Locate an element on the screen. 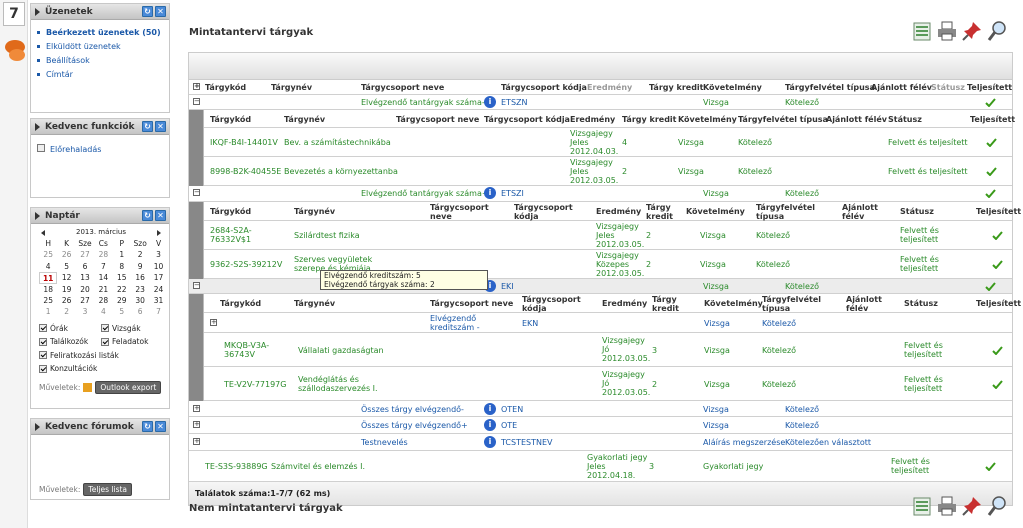  calendar-day: 9 is located at coordinates (140, 266).